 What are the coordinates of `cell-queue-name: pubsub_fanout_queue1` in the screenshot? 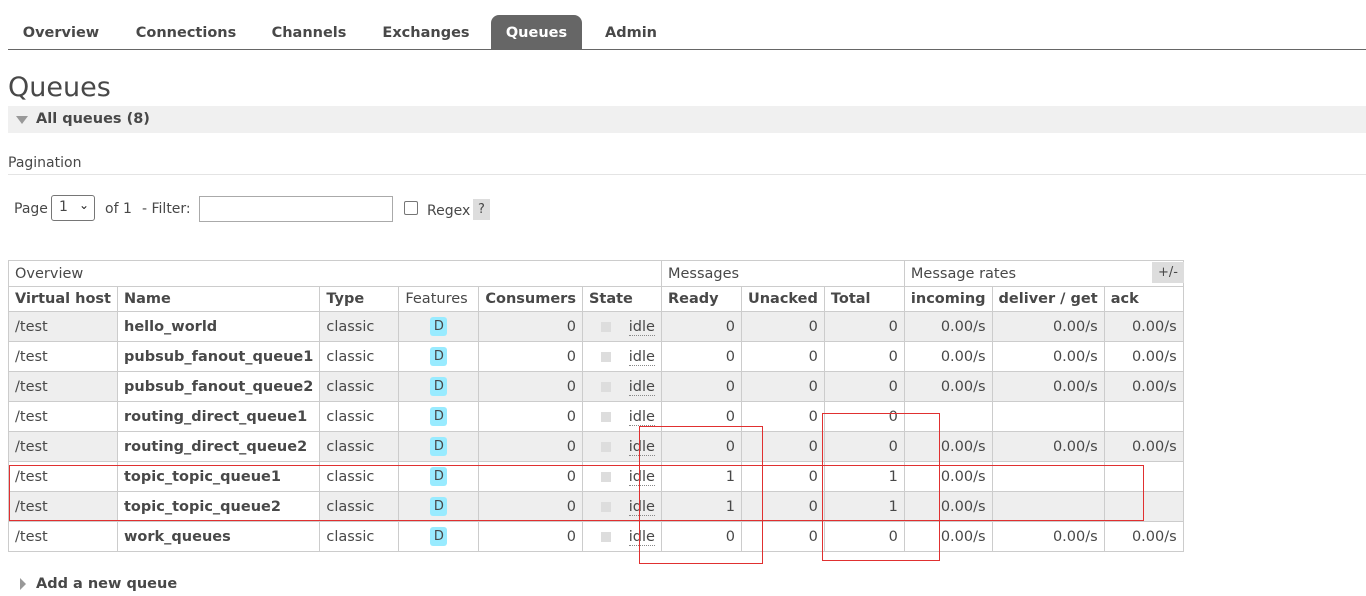 It's located at (218, 356).